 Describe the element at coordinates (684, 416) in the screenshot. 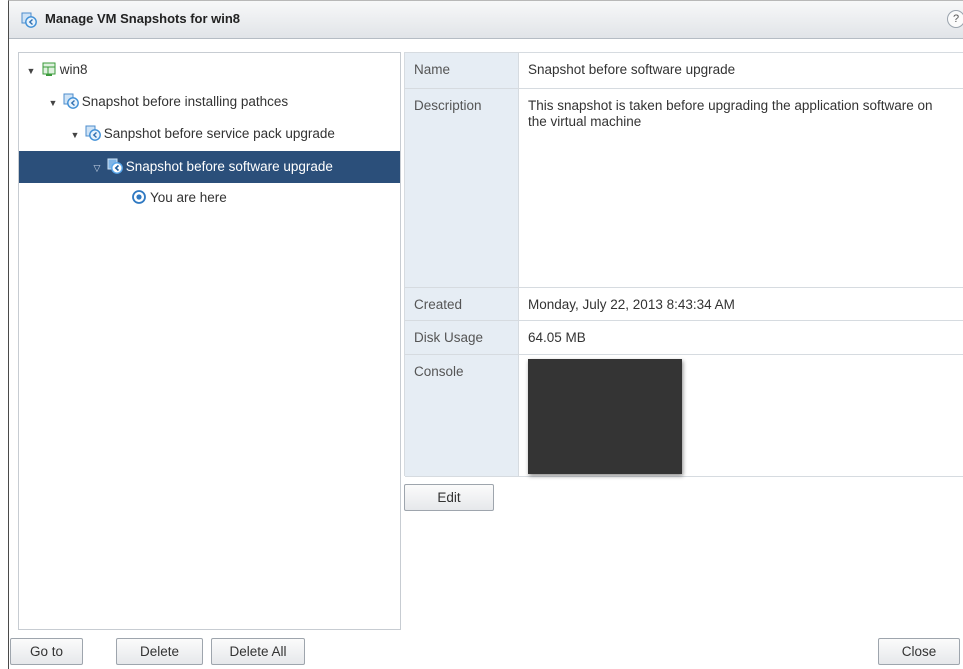

I see `detail-row-console: Console` at that location.